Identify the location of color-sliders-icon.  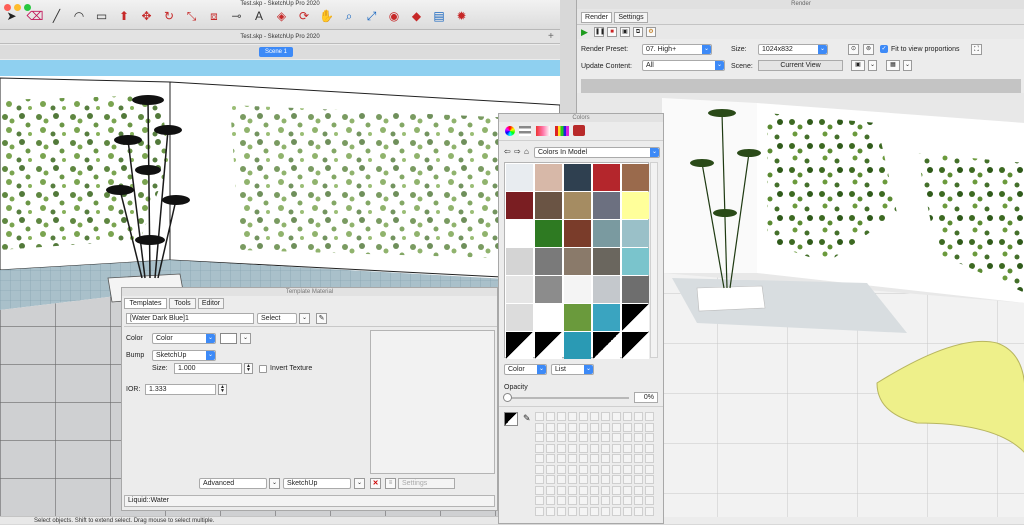
(525, 131).